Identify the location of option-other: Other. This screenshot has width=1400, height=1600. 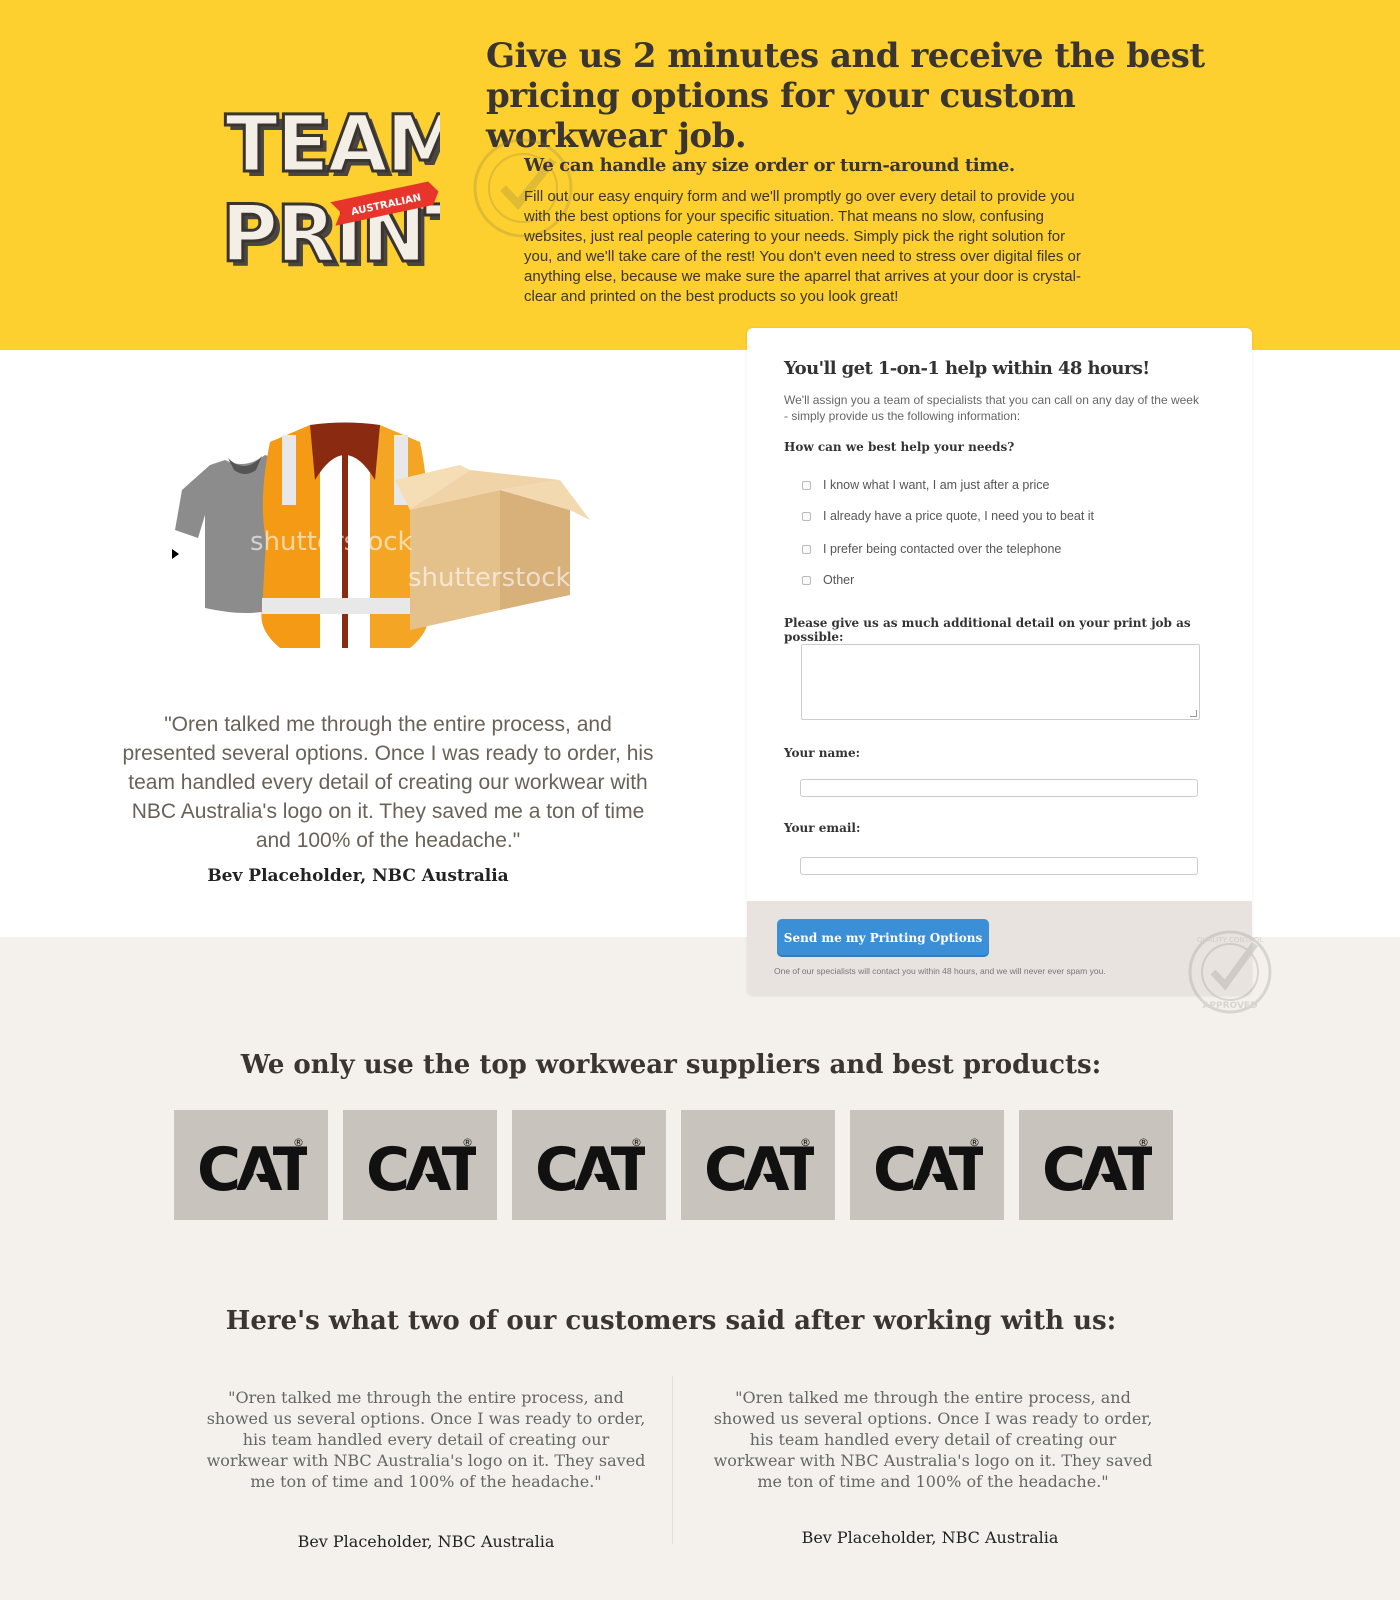
(828, 580).